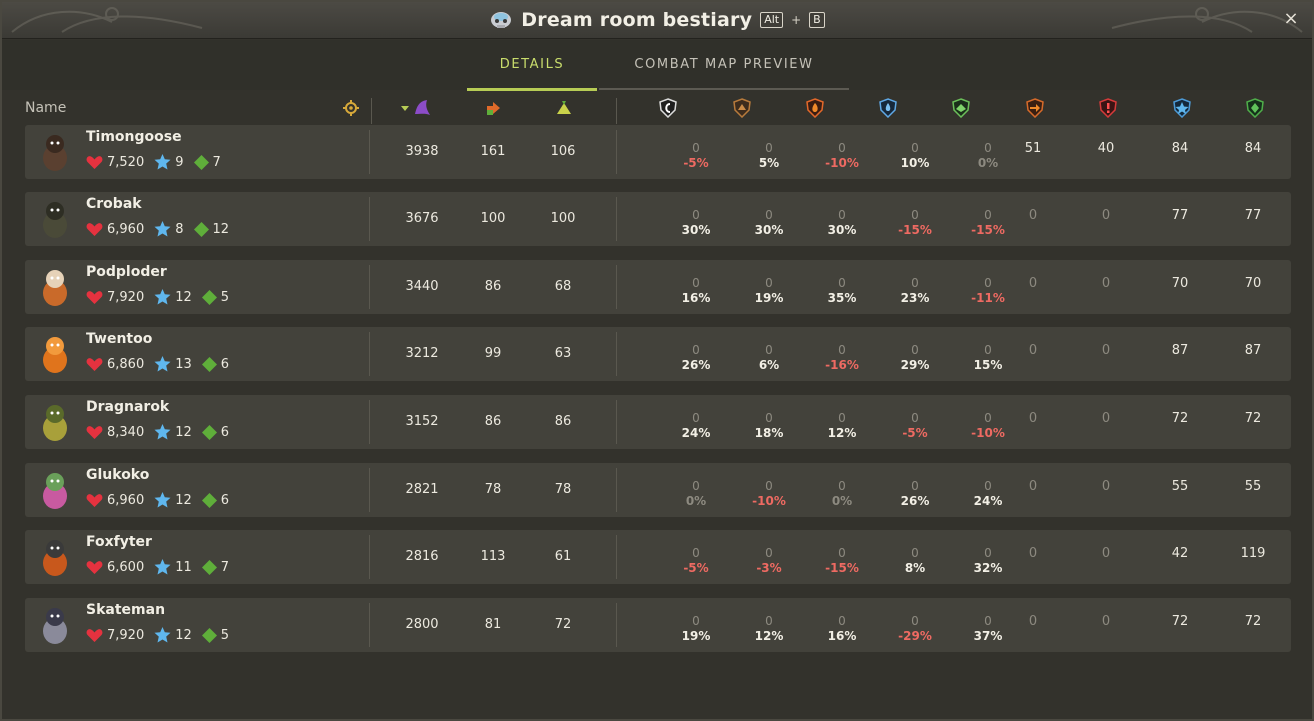  What do you see at coordinates (815, 108) in the screenshot?
I see `fire-res-icon` at bounding box center [815, 108].